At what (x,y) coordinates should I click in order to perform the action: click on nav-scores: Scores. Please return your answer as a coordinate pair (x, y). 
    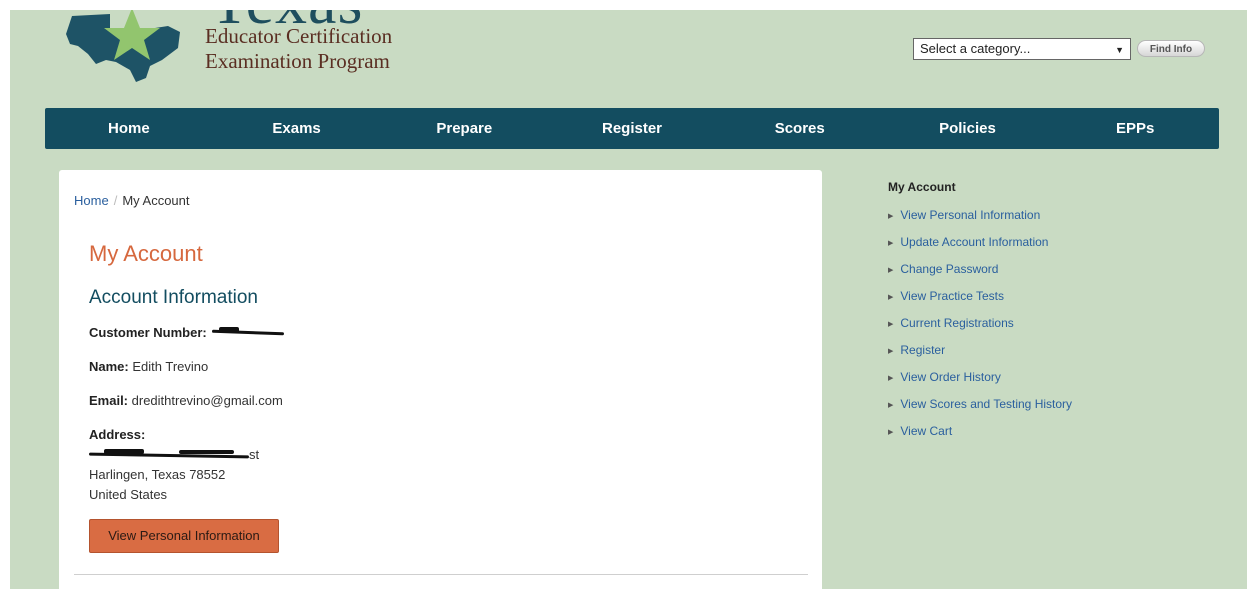
    Looking at the image, I should click on (800, 128).